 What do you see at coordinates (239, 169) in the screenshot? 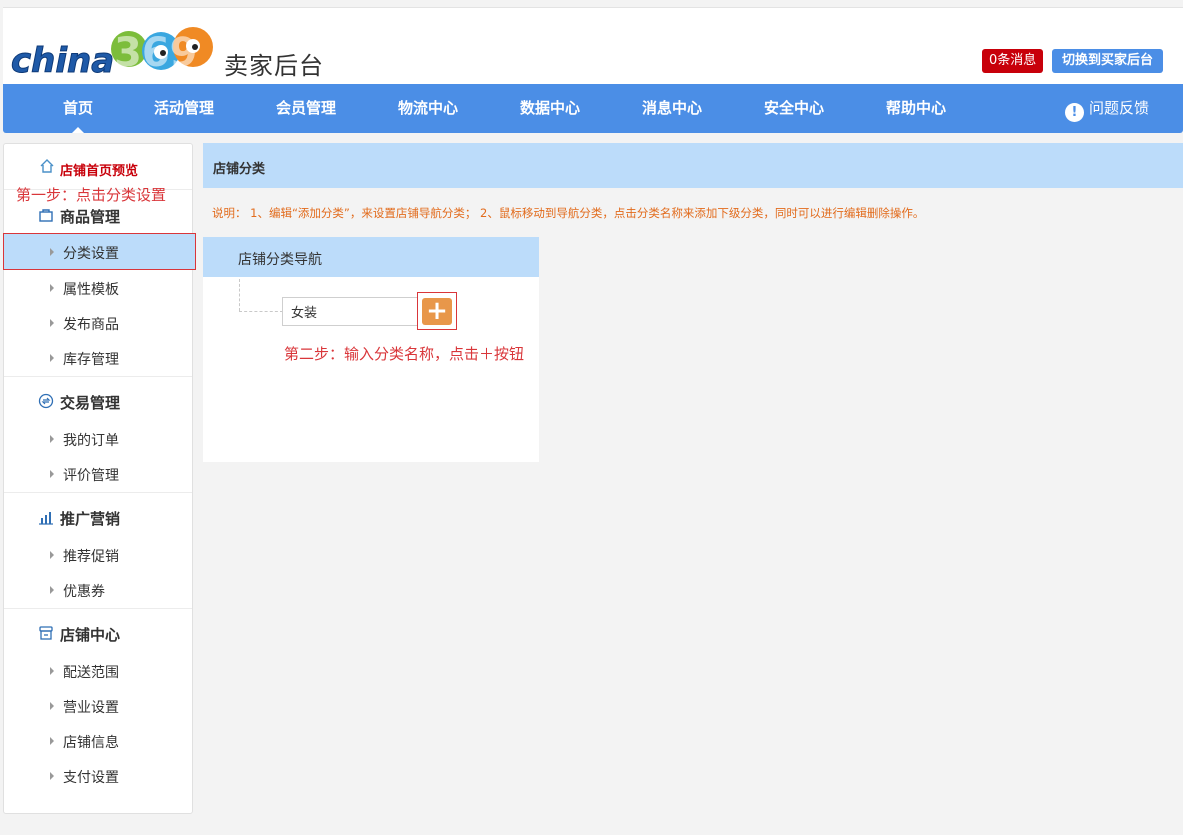
I see `page-title: 店铺分类` at bounding box center [239, 169].